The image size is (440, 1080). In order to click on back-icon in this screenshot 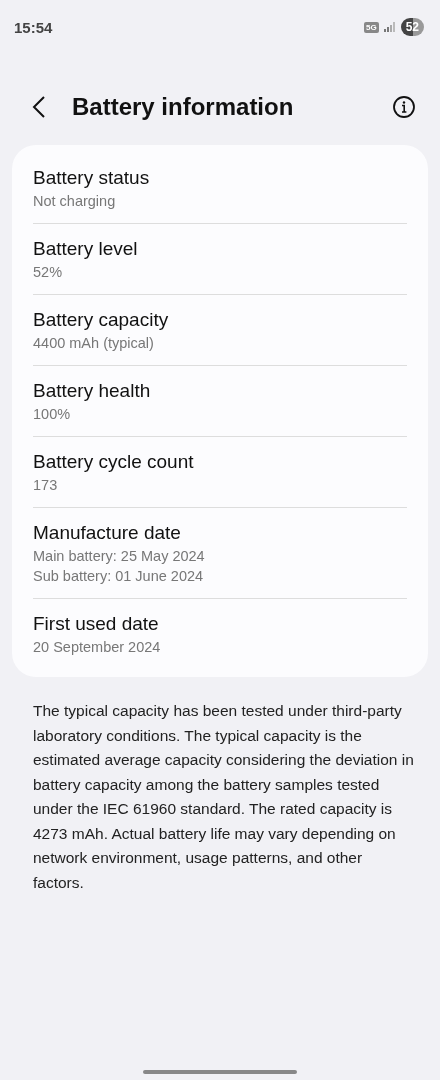, I will do `click(39, 107)`.